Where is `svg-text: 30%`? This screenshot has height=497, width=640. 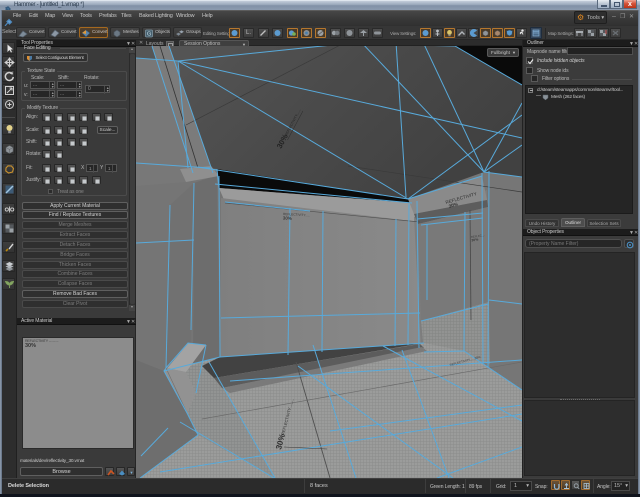
svg-text: 30% is located at coordinates (287, 217).